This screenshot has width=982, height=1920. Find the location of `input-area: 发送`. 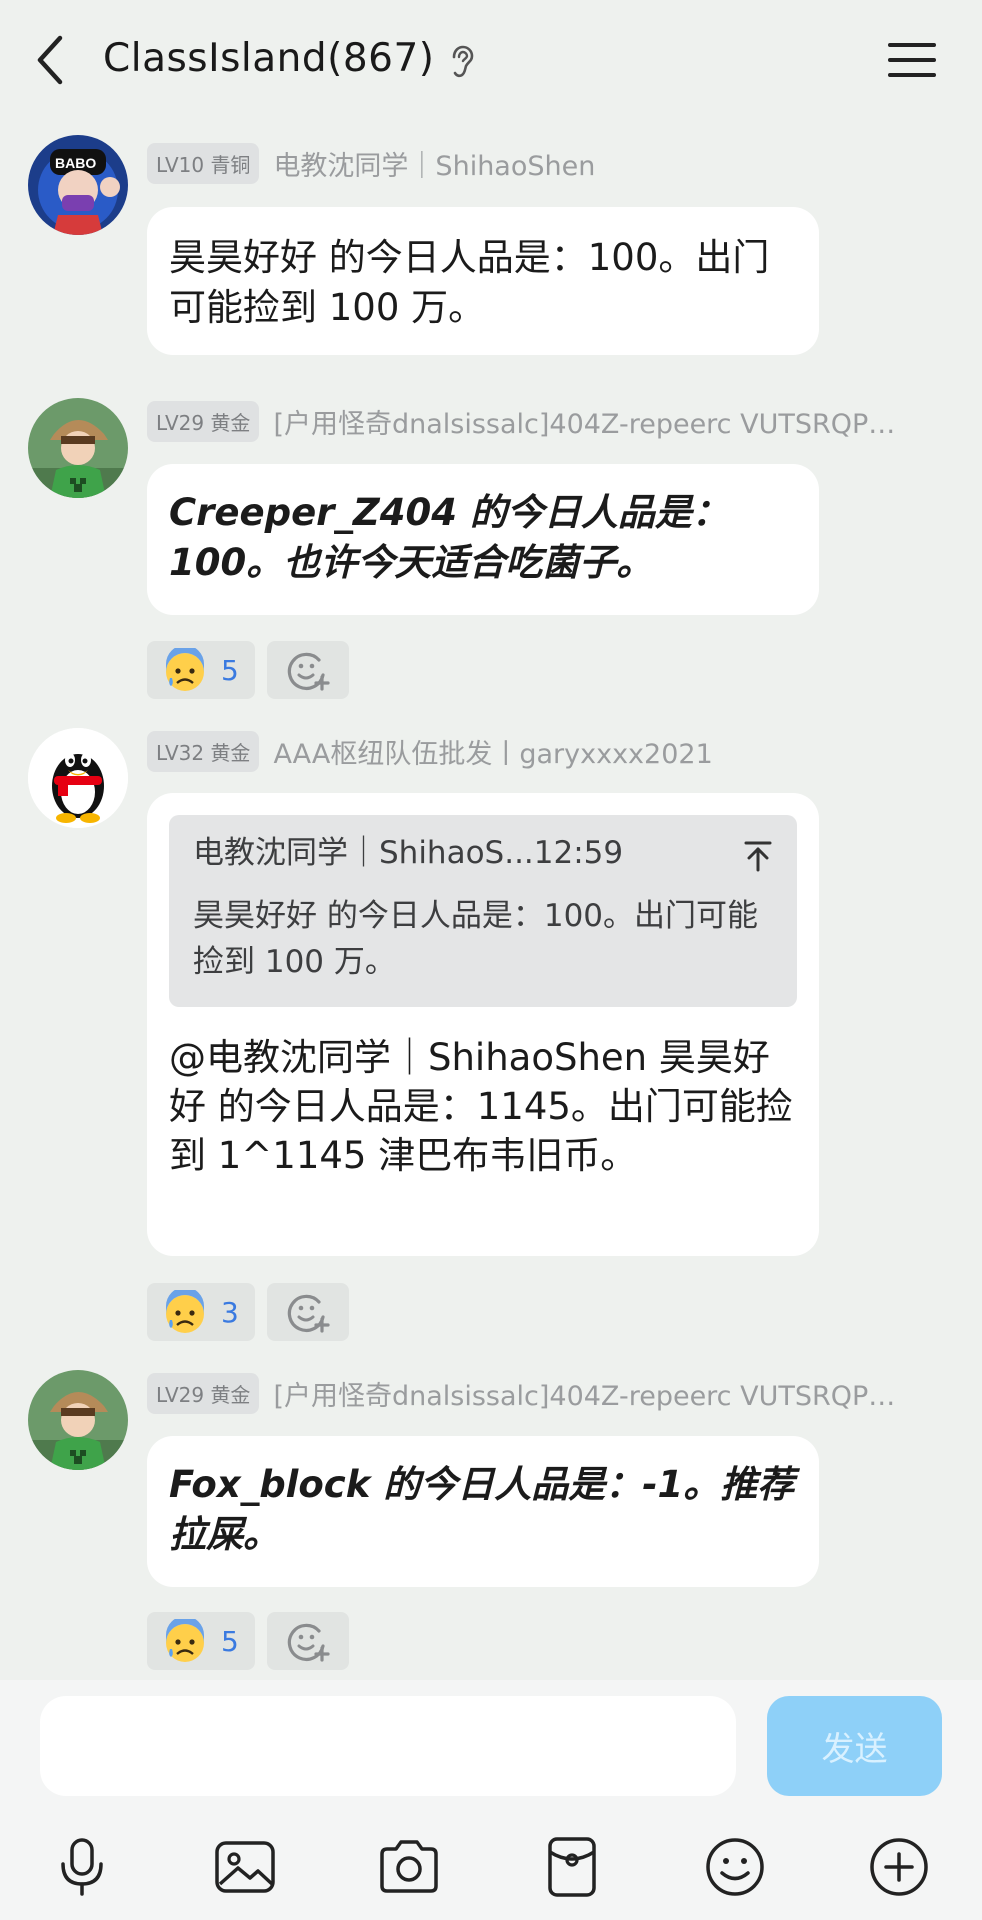

input-area: 发送 is located at coordinates (491, 1746).